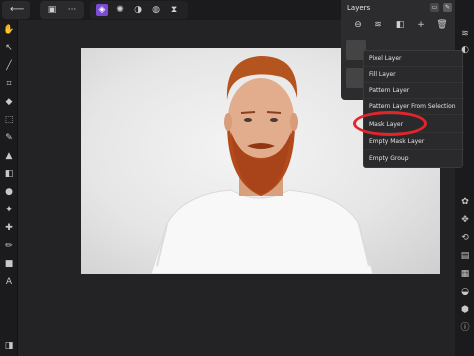 The width and height of the screenshot is (474, 356). I want to click on develop-persona-icon: ◑, so click(138, 10).